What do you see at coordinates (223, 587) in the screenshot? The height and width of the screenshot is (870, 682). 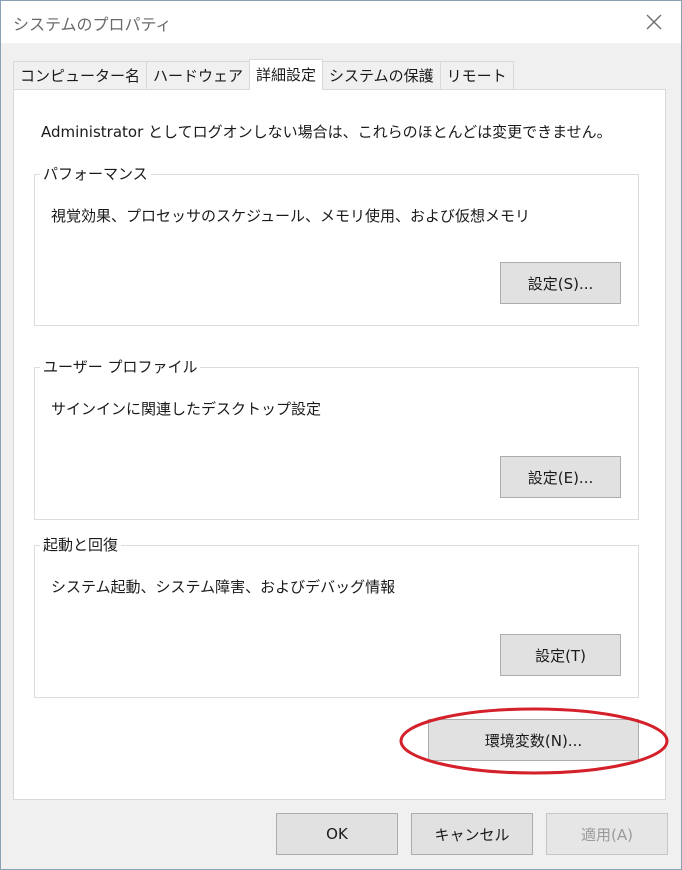 I see `startup-recovery-description: システム起動、システム障害、およびデバッグ情報` at bounding box center [223, 587].